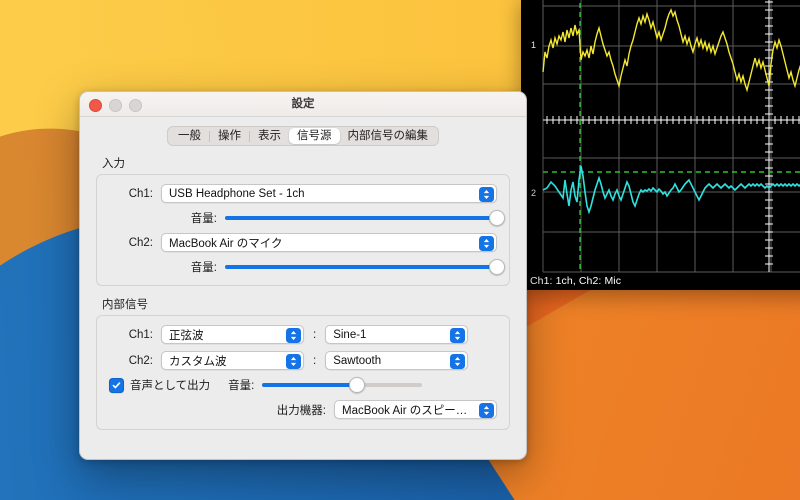  I want to click on tab-signal-source: 信号源, so click(314, 136).